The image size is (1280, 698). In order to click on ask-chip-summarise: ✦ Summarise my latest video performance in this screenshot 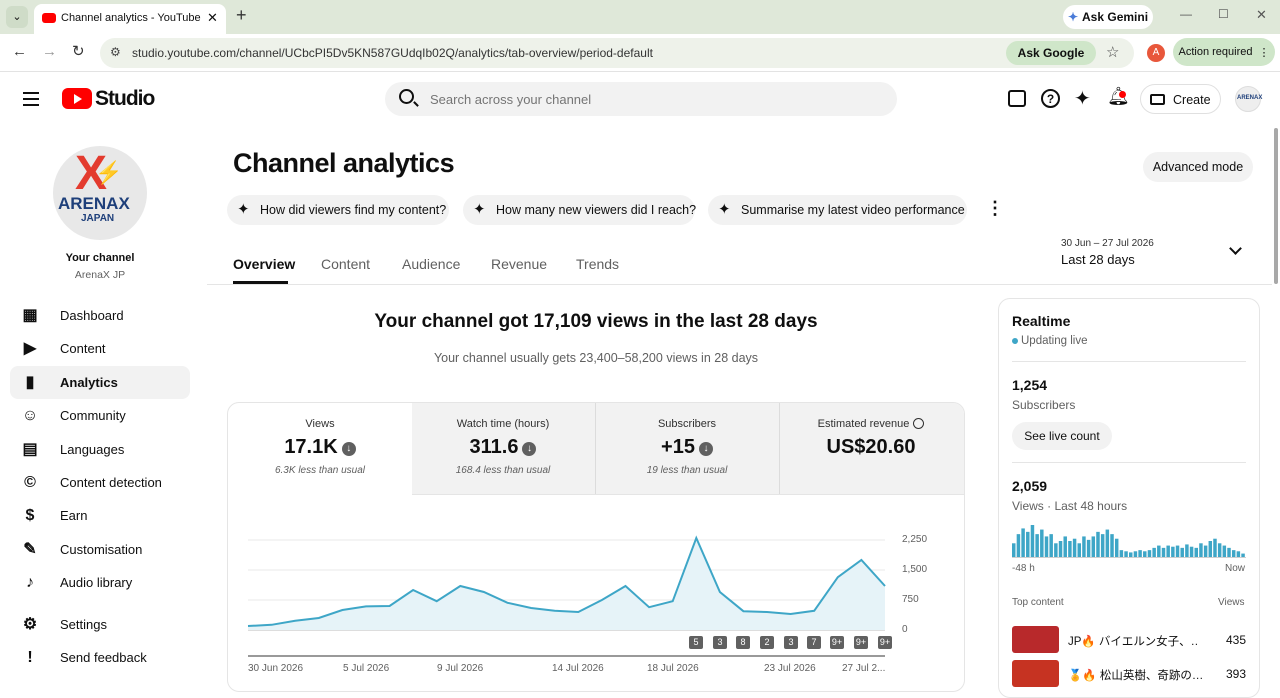, I will do `click(837, 210)`.